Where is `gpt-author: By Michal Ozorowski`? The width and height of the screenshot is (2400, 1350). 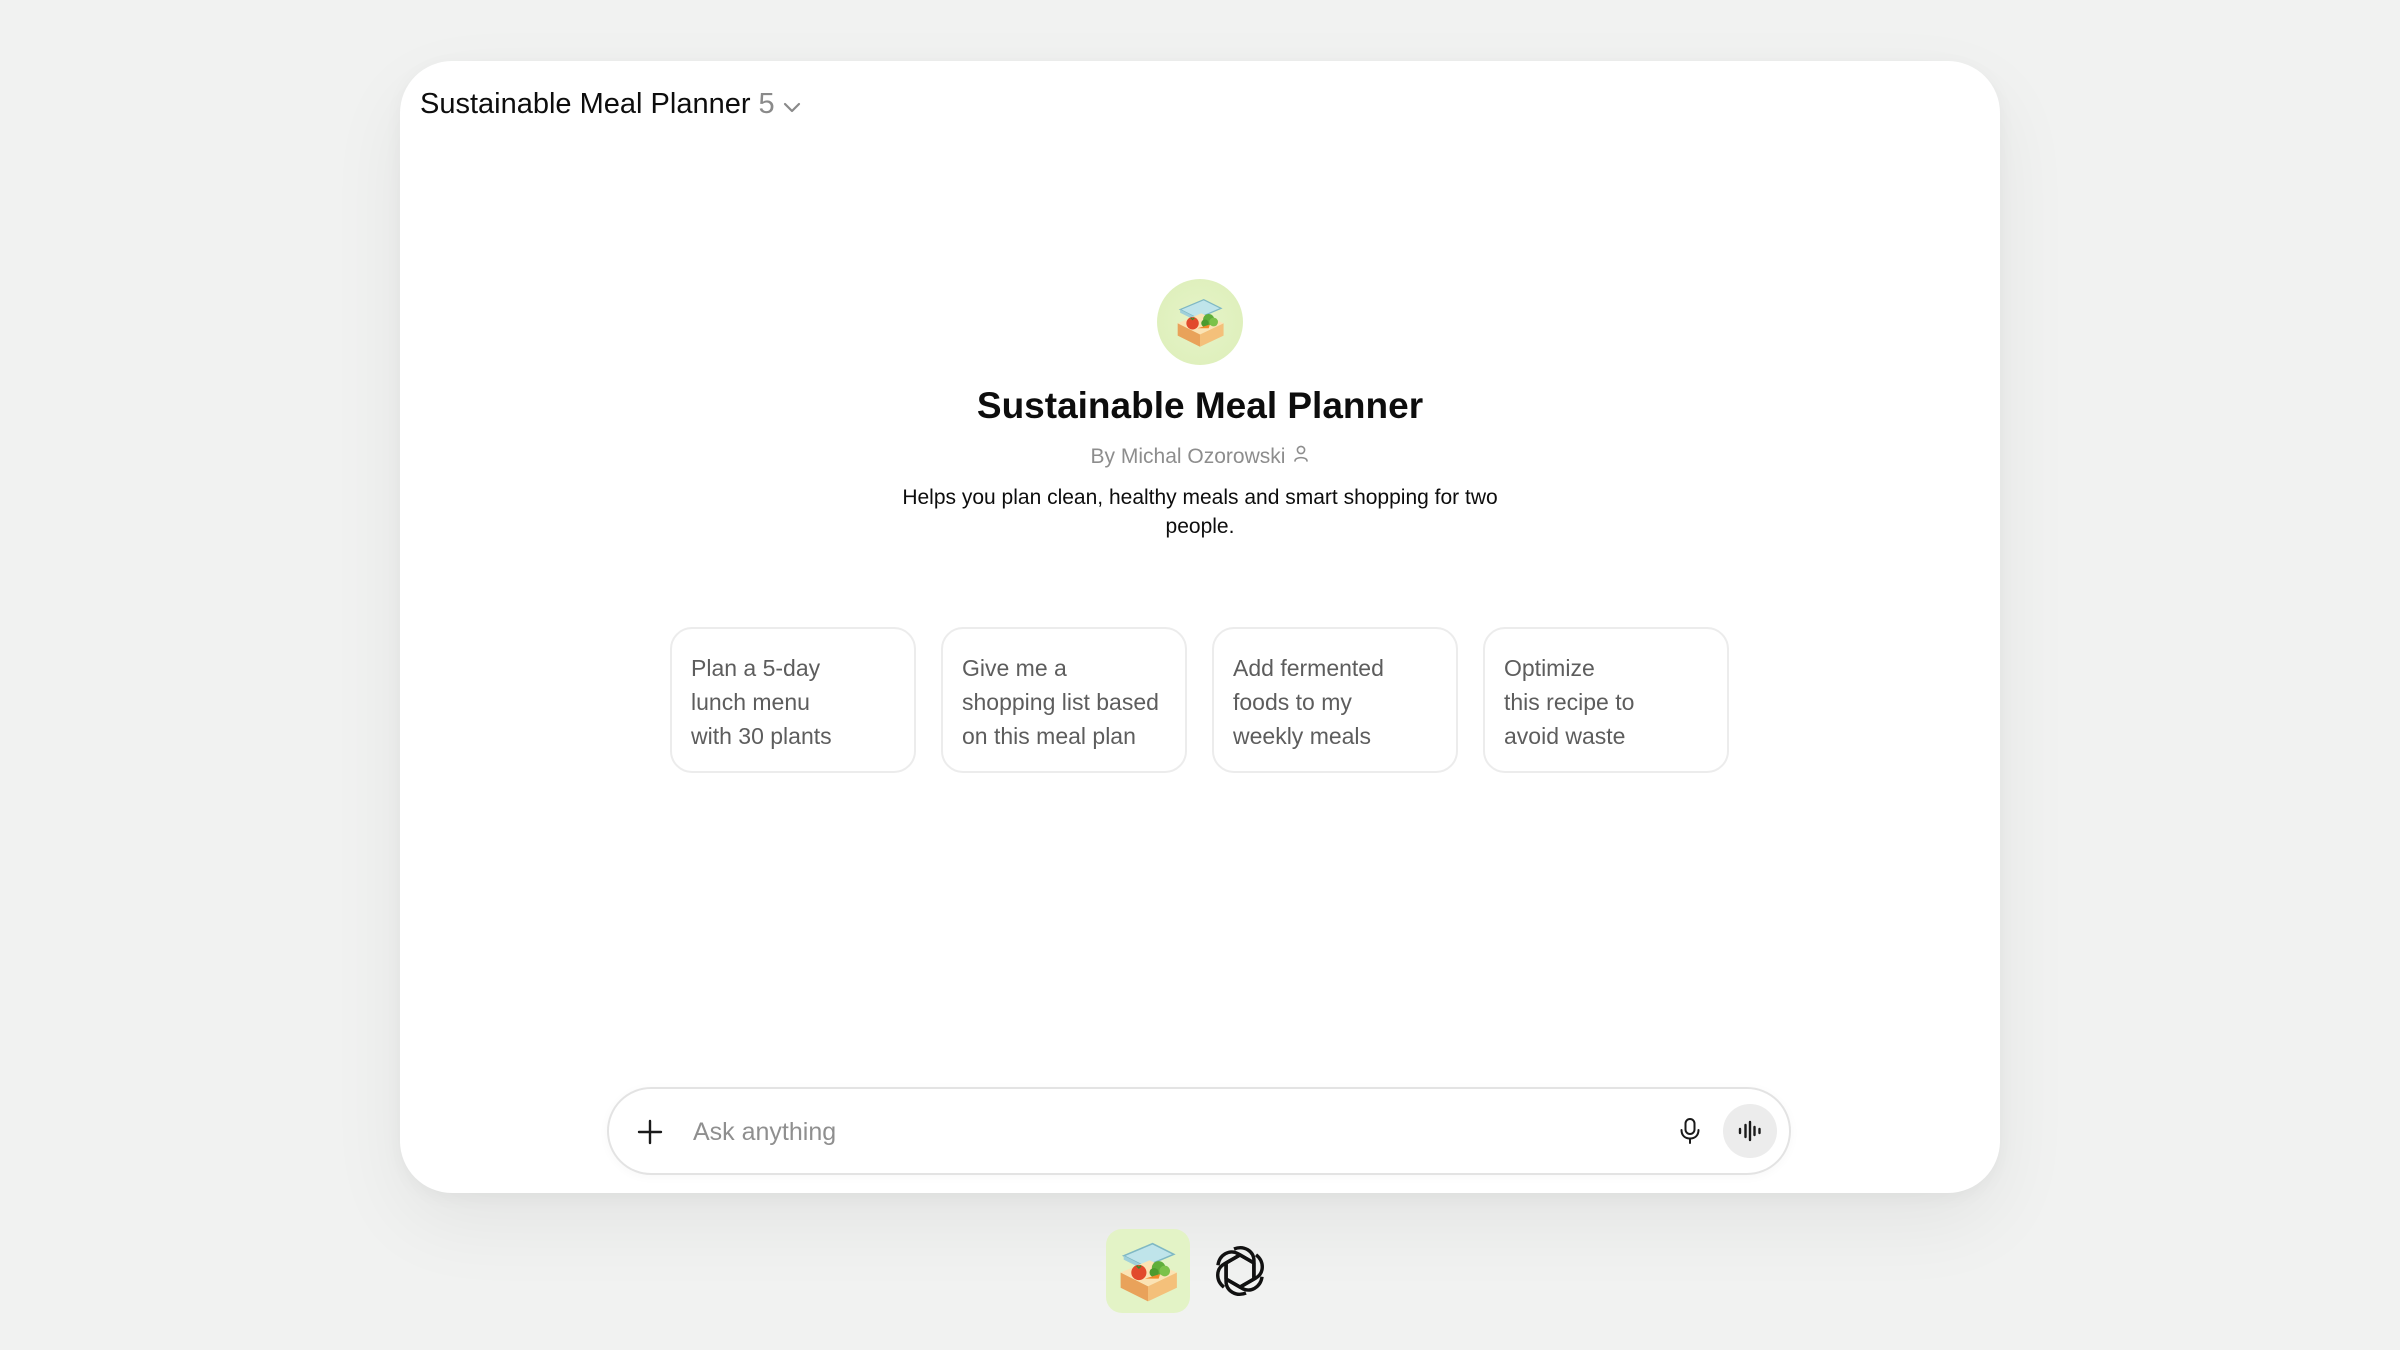
gpt-author: By Michal Ozorowski is located at coordinates (1200, 457).